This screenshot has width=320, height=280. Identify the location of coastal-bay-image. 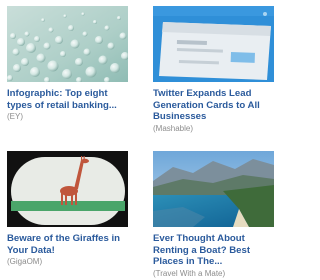
(213, 189).